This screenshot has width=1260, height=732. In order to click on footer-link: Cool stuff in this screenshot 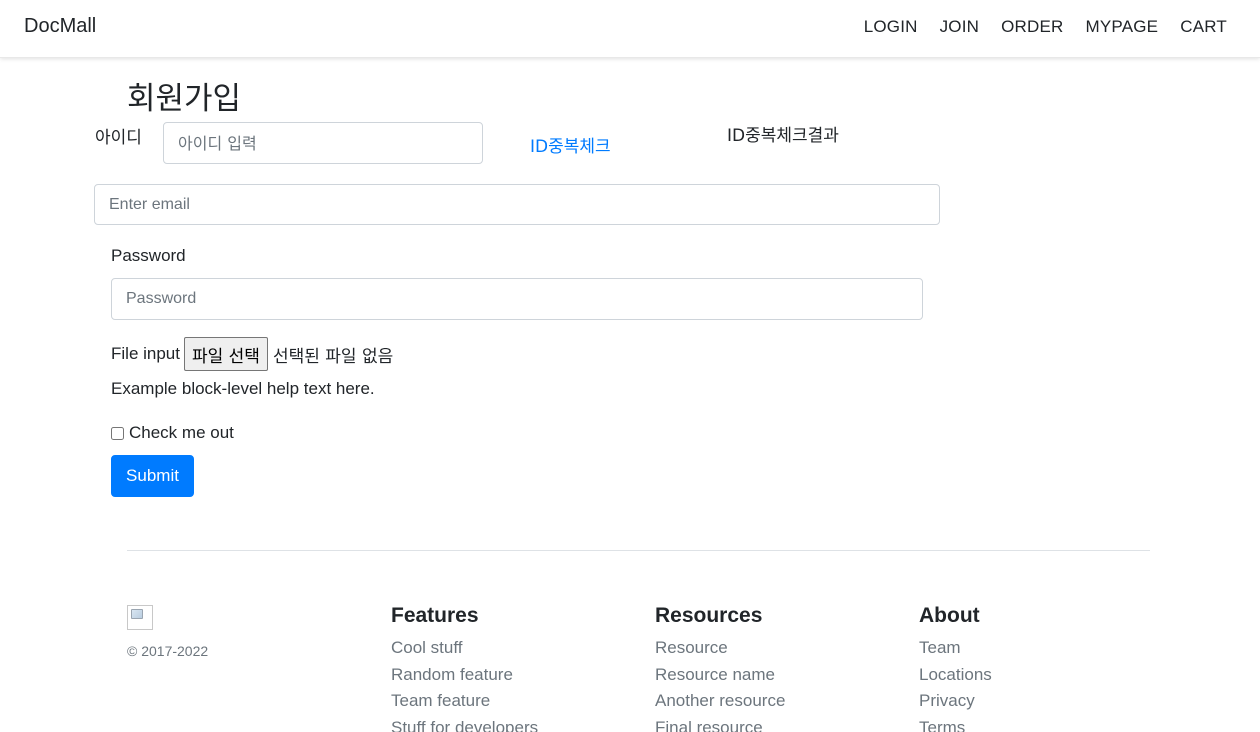, I will do `click(427, 647)`.